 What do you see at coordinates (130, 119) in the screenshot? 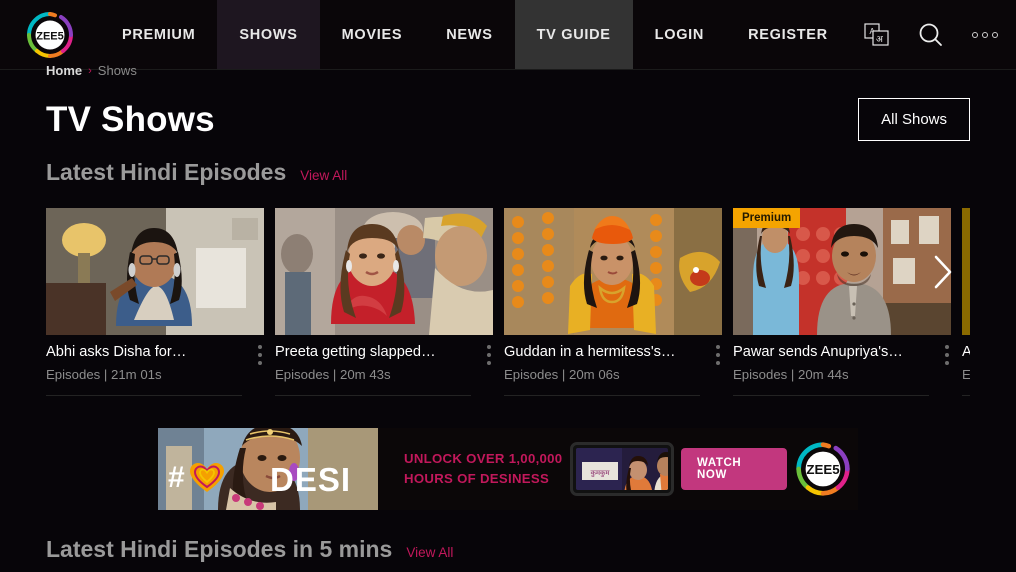
I see `page-title: TV Shows` at bounding box center [130, 119].